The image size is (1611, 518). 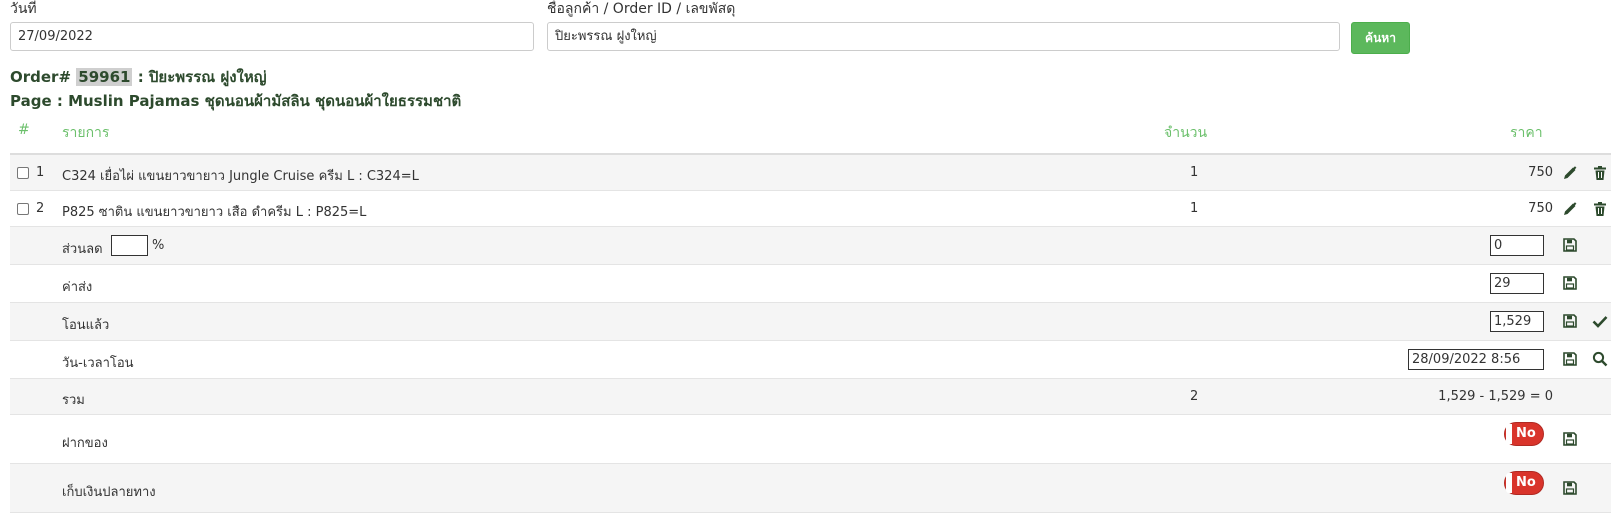 I want to click on row-index: 2, so click(x=40, y=208).